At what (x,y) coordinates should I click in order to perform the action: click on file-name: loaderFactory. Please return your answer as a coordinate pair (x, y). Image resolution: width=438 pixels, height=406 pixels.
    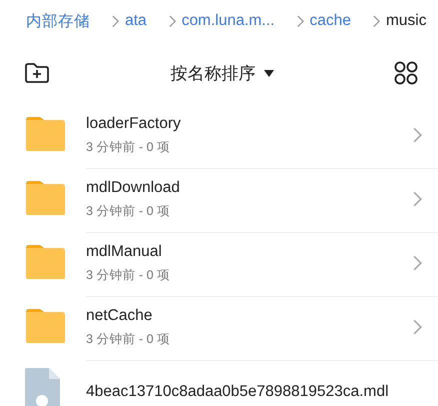
    Looking at the image, I should click on (134, 124).